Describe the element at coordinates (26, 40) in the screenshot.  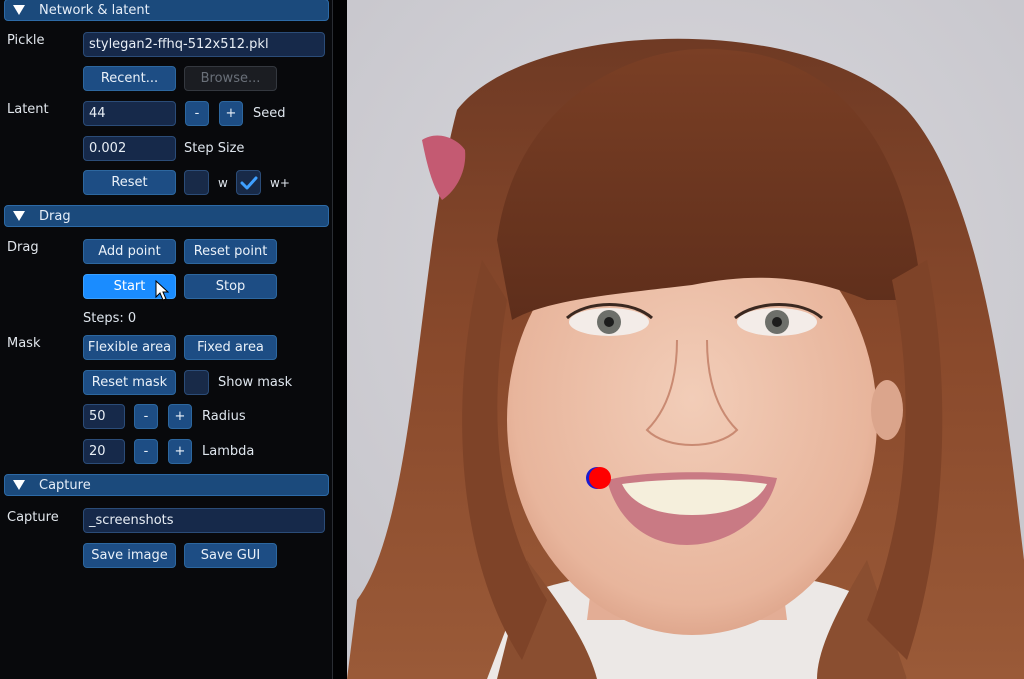
I see `pickle-label: Pickle` at that location.